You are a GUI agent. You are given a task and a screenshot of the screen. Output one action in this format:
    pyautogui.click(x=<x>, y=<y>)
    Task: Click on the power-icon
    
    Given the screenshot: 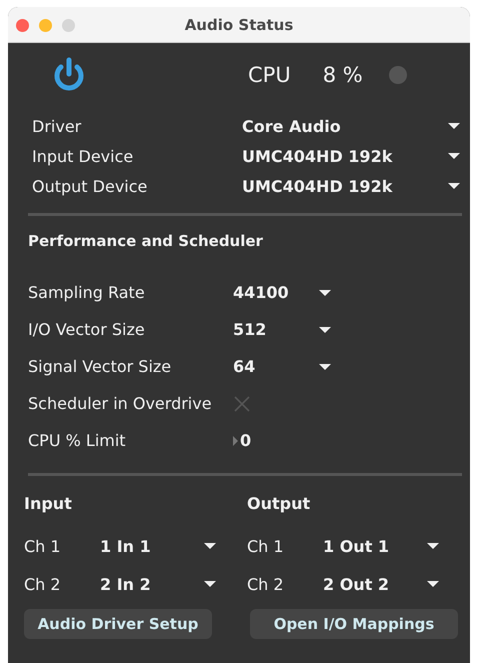 What is the action you would take?
    pyautogui.click(x=69, y=75)
    